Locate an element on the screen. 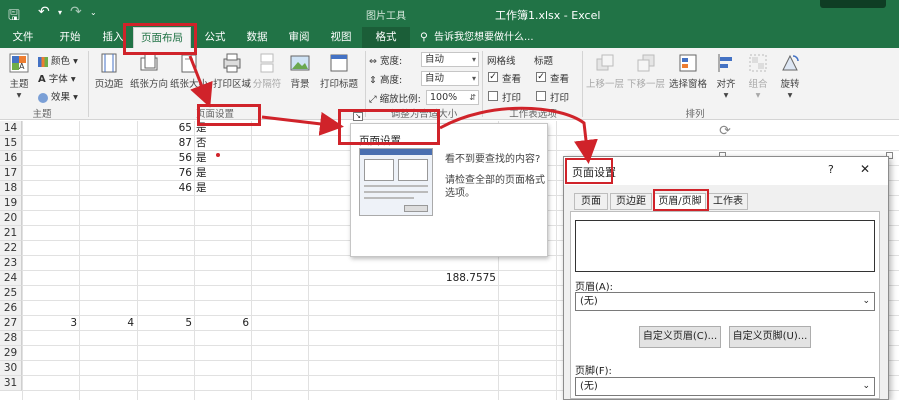 The width and height of the screenshot is (899, 400). annotation-arrows is located at coordinates (393, 109).